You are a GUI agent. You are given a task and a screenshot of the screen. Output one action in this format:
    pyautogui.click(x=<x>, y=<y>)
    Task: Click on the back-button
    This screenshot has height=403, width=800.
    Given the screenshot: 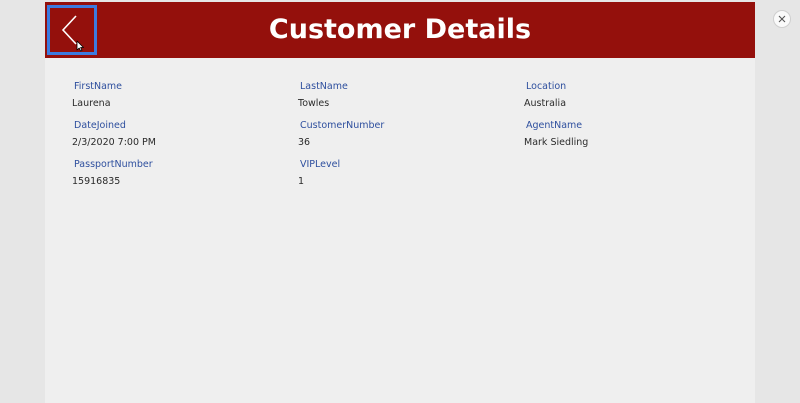 What is the action you would take?
    pyautogui.click(x=72, y=30)
    